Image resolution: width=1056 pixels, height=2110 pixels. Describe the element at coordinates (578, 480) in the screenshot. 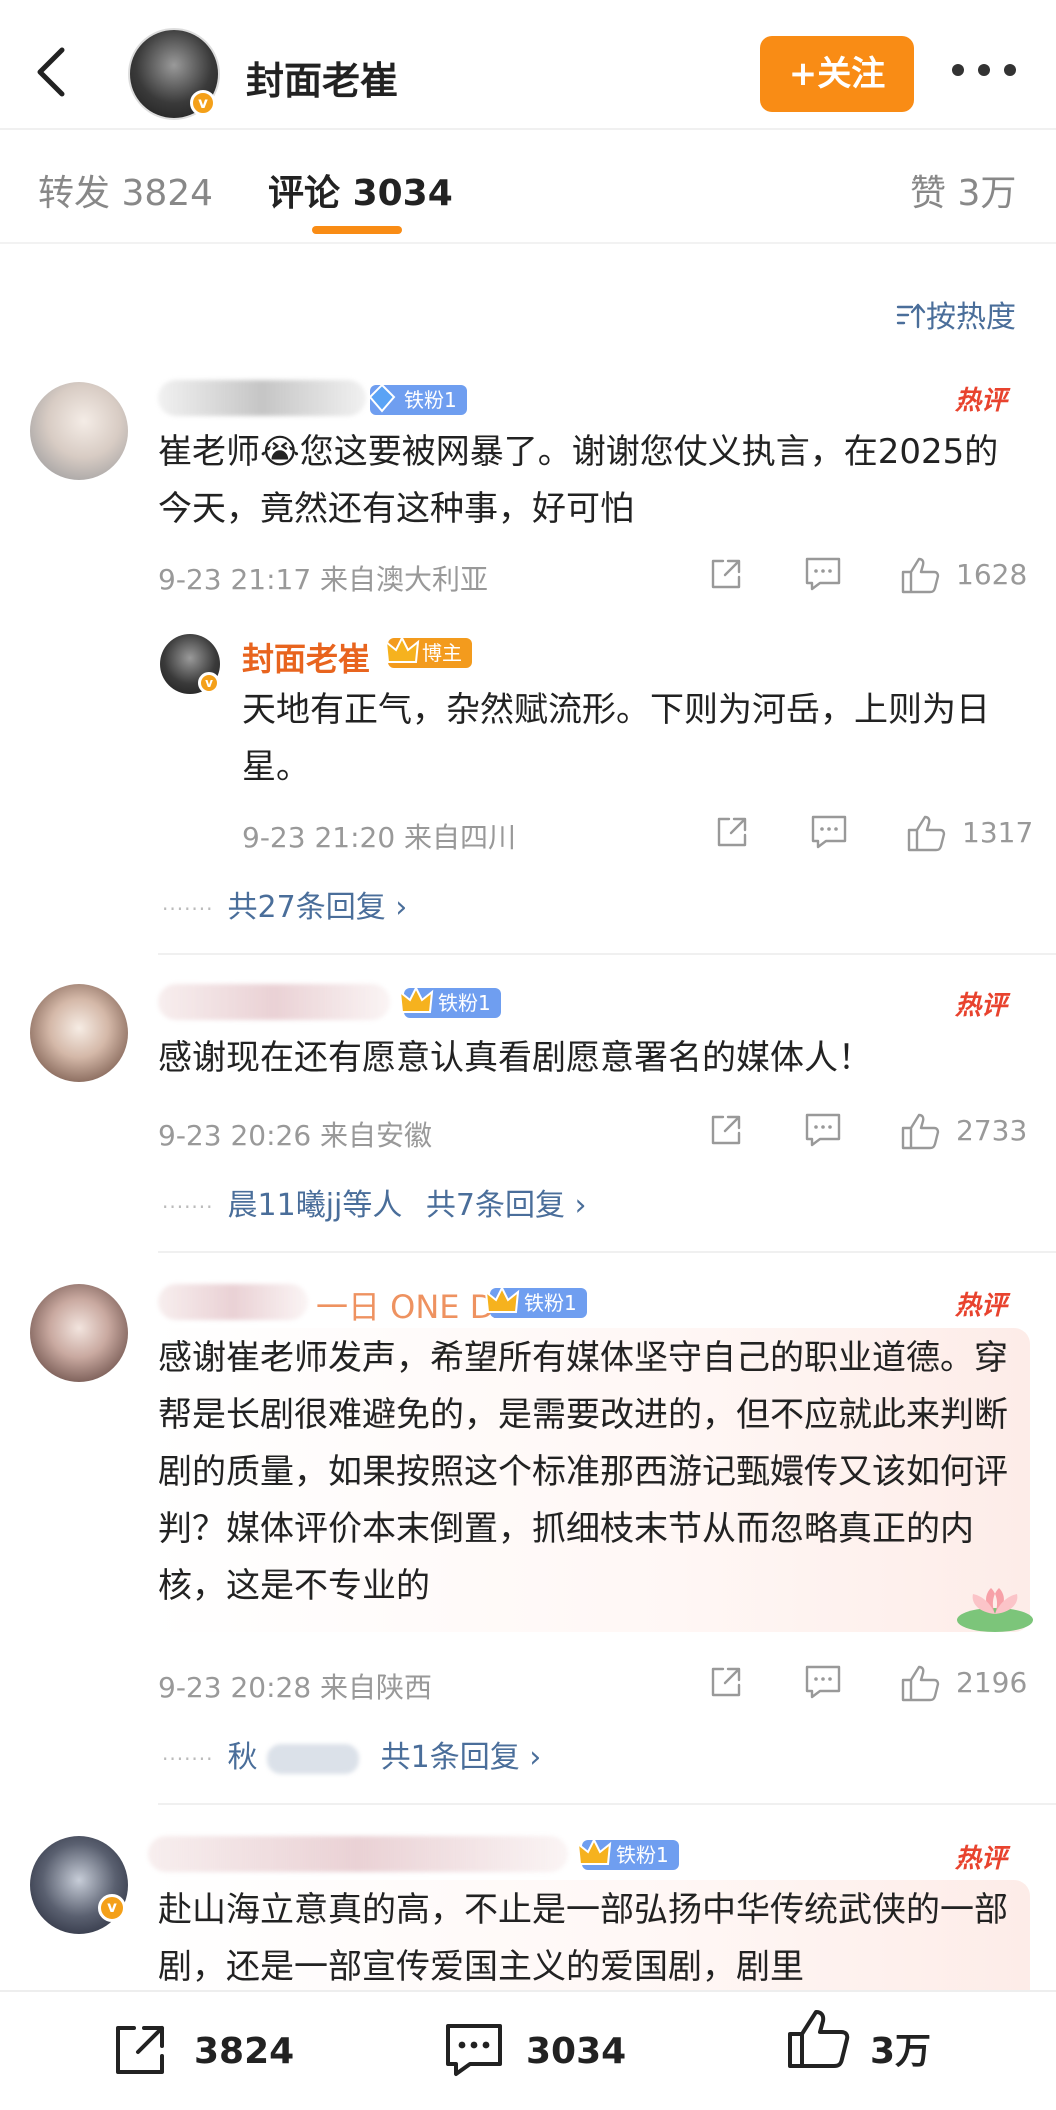

I see `comment-text: 崔老师😭您这要被网暴了。谢谢您仗义执言，在2025的今天，竟然还有这种事，好可怕` at that location.